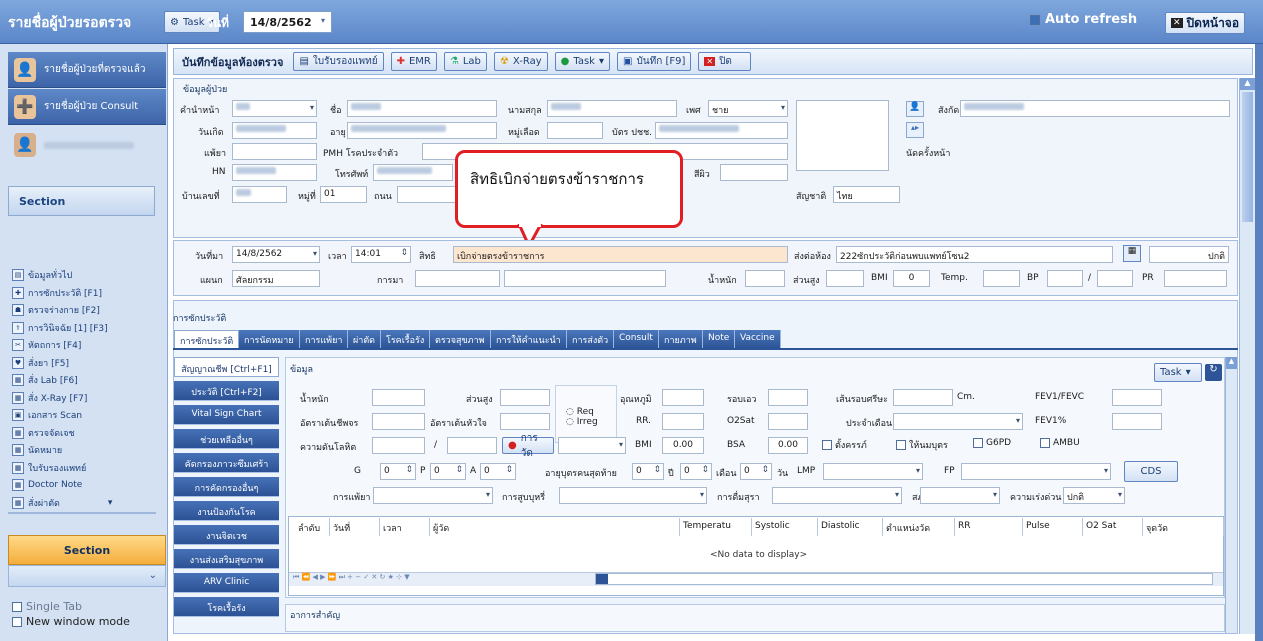  What do you see at coordinates (844, 445) in the screenshot?
I see `pregnant-checkbox: ตั้งครรภ์` at bounding box center [844, 445].